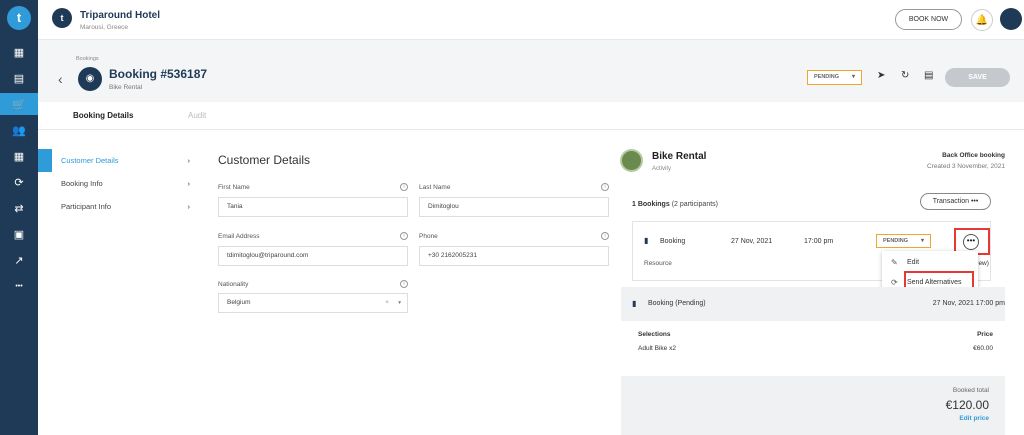 The height and width of the screenshot is (435, 1024). I want to click on nationality-value: Belgium, so click(239, 302).